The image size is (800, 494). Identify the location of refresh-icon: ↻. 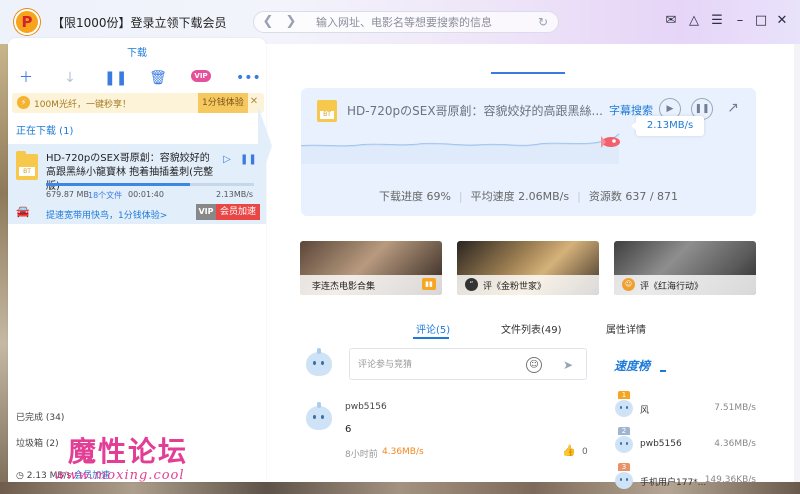
(543, 22).